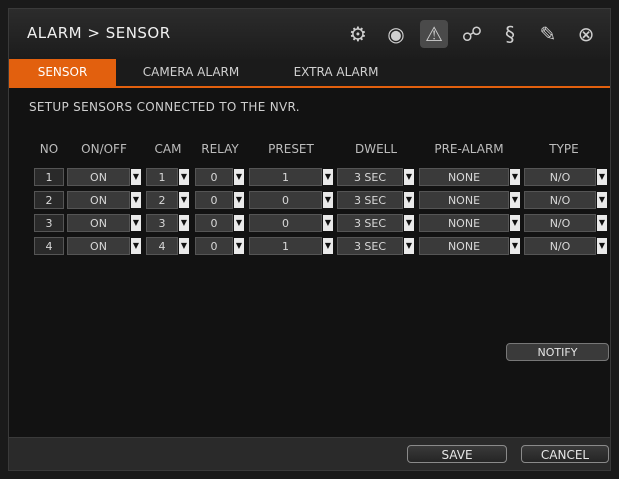  I want to click on col-header-type: TYPE, so click(564, 149).